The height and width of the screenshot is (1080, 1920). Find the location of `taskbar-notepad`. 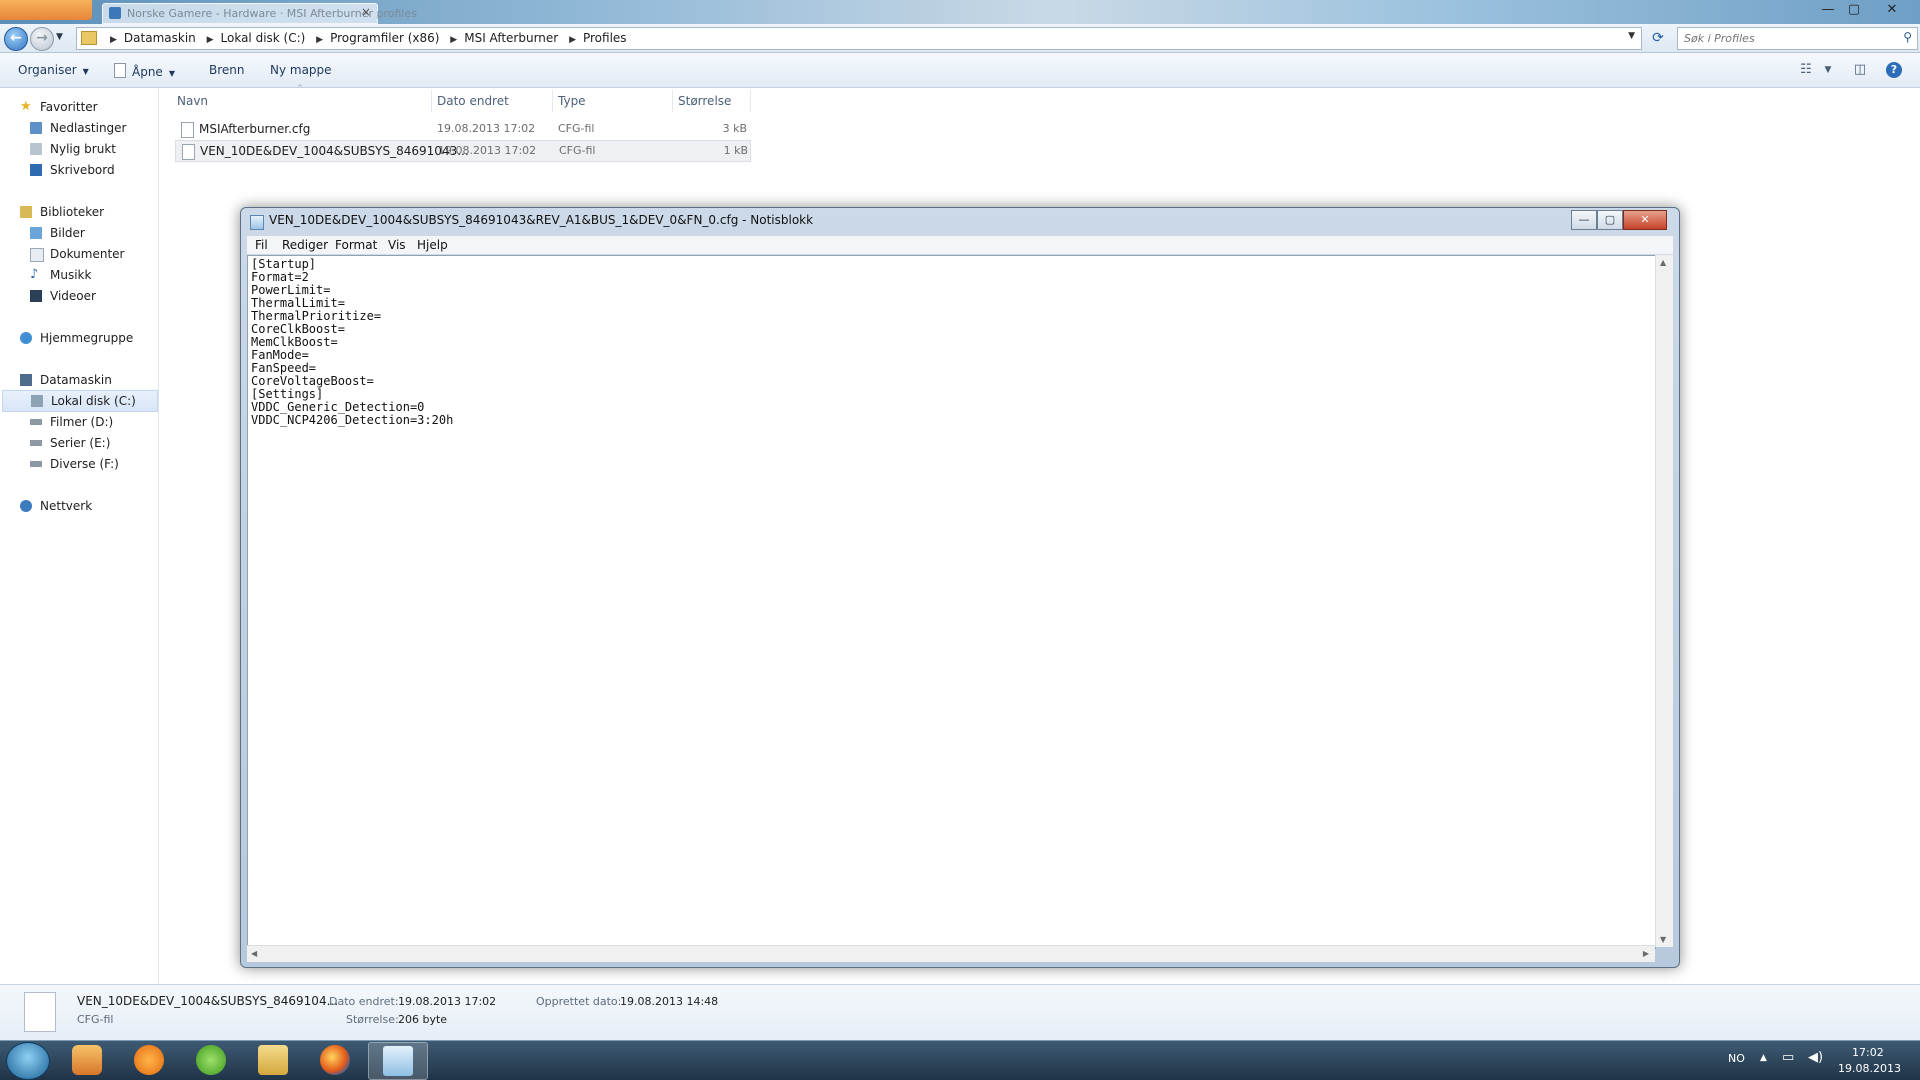

taskbar-notepad is located at coordinates (398, 1061).